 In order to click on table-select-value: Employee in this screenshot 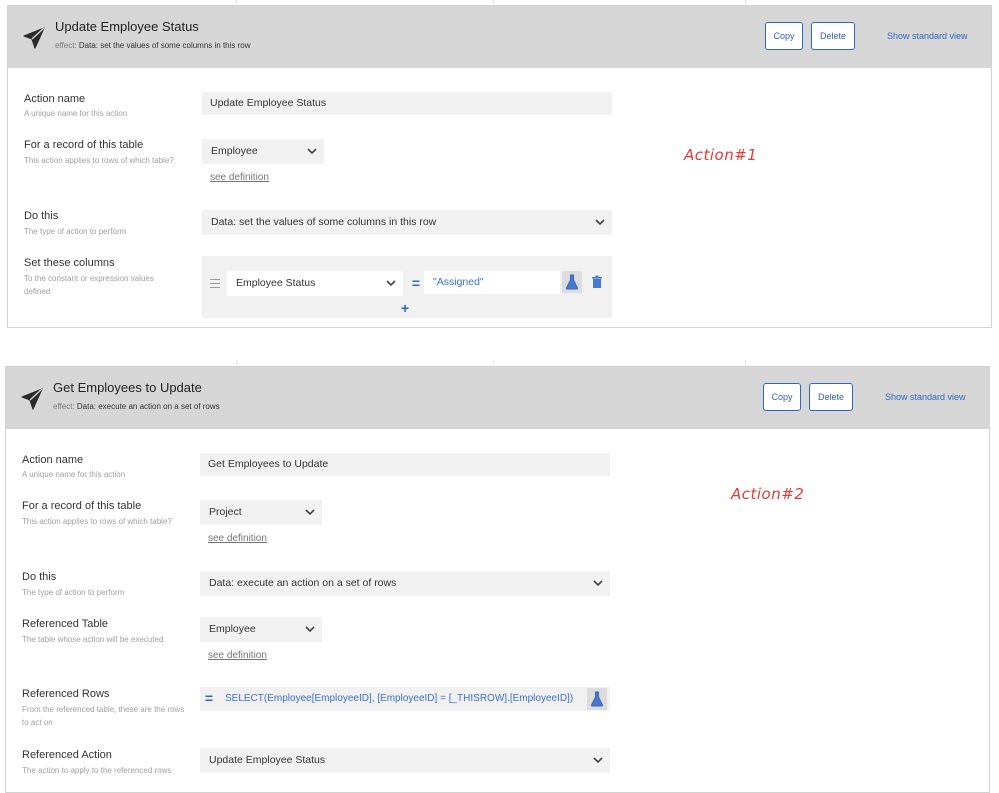, I will do `click(234, 151)`.